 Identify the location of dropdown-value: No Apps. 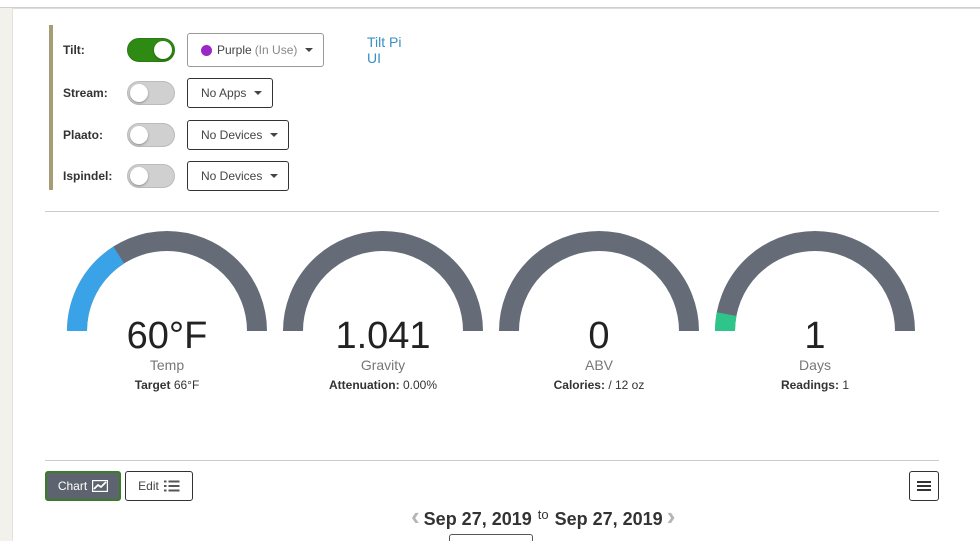
(224, 93).